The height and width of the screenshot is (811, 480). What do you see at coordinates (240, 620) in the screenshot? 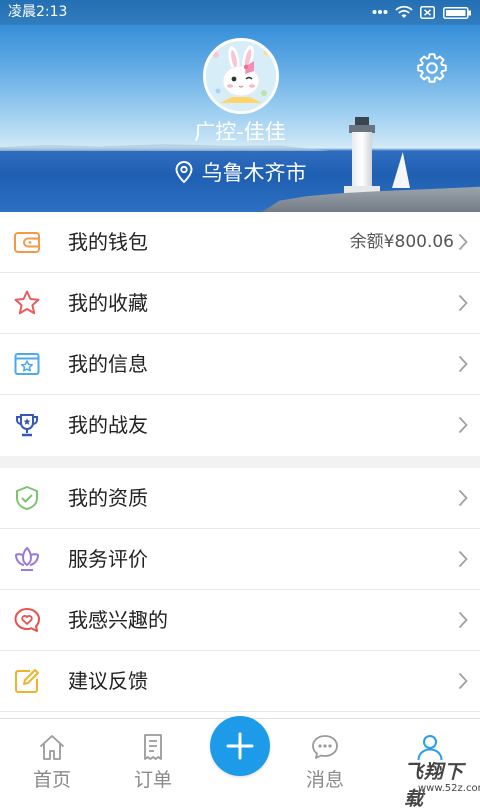
I see `menu-item-interests: 我感兴趣的` at bounding box center [240, 620].